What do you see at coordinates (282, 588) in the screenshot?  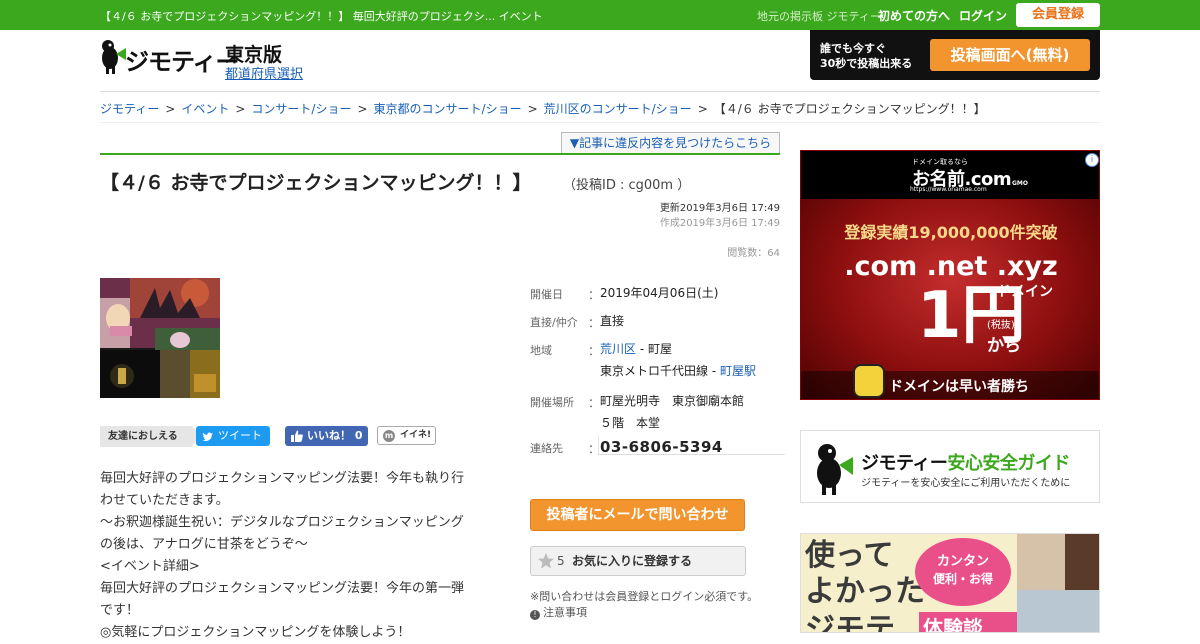 I see `description-line: 毎回大好評のプロジェクションマッピング法要！今年の第一弾` at bounding box center [282, 588].